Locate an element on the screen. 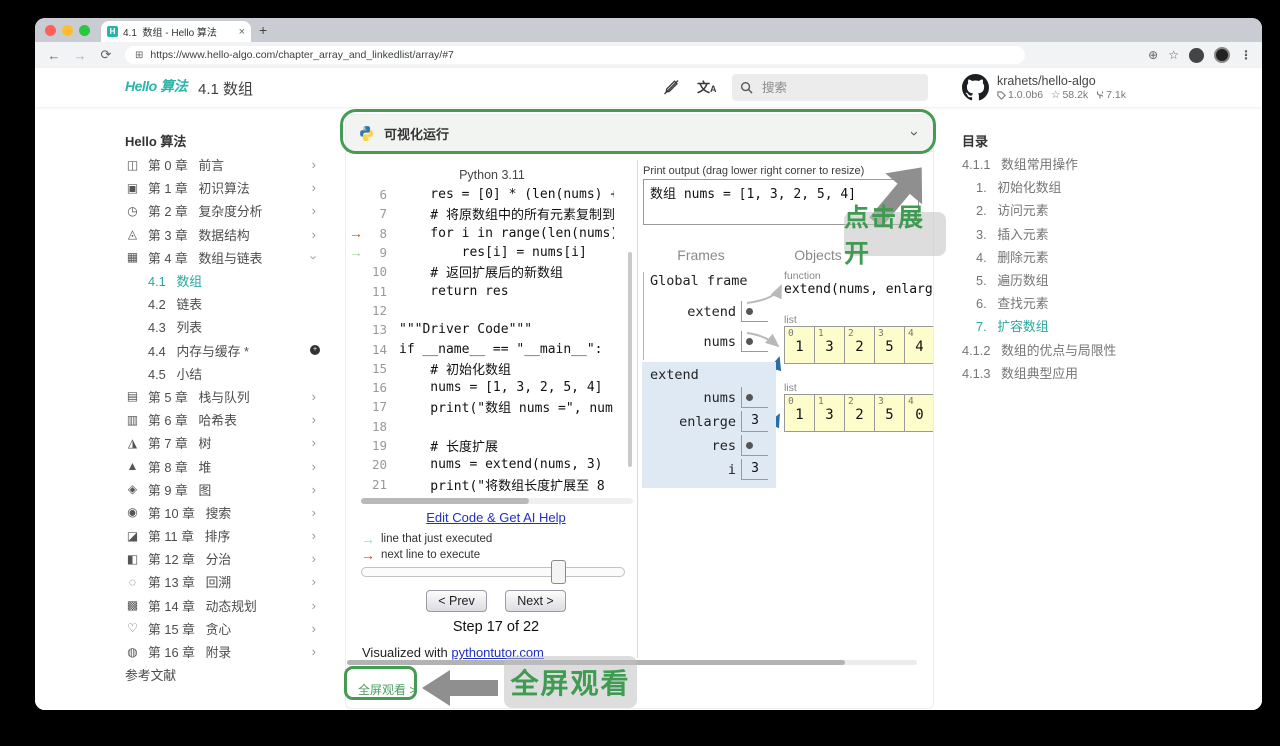 This screenshot has width=1280, height=746. toc-item: 2. 访问元素 is located at coordinates (1067, 210).